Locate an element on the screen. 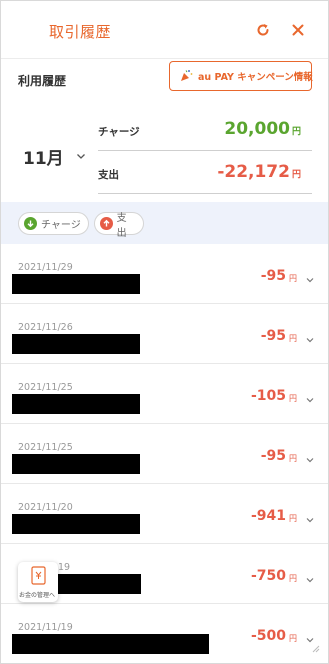 This screenshot has width=329, height=664. filter-charge-label: チャージ is located at coordinates (61, 225).